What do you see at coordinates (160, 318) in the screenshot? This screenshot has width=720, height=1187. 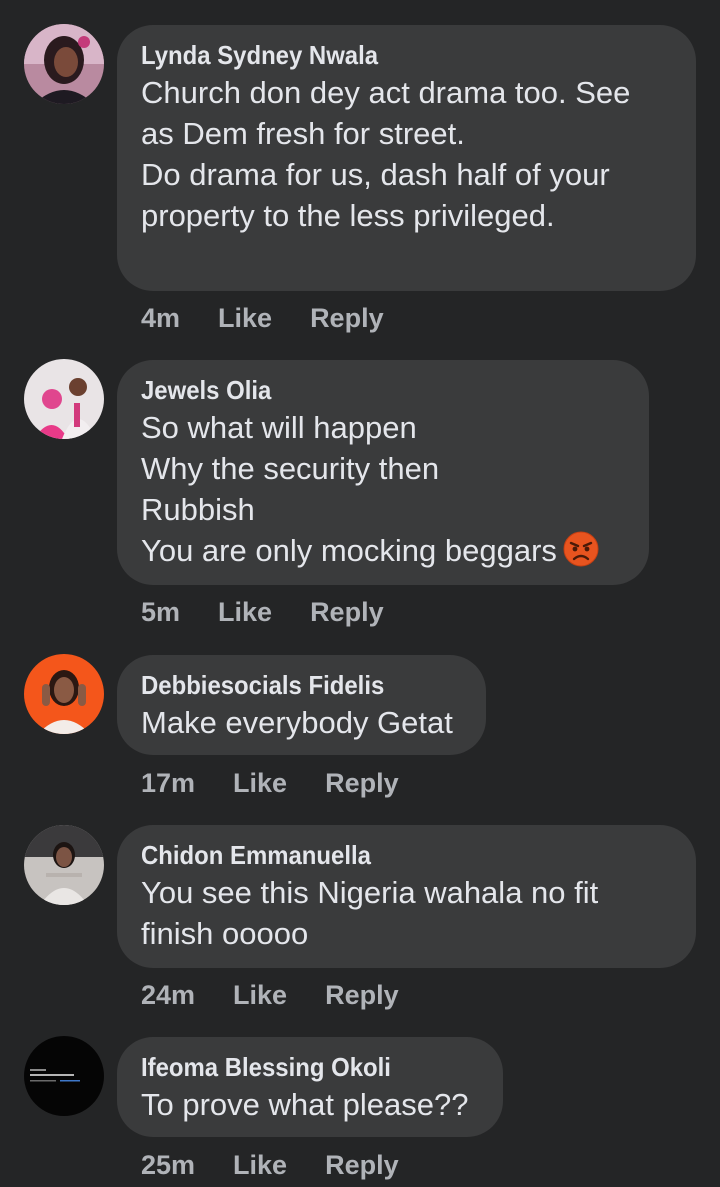 I see `comment-timestamp: 4m` at bounding box center [160, 318].